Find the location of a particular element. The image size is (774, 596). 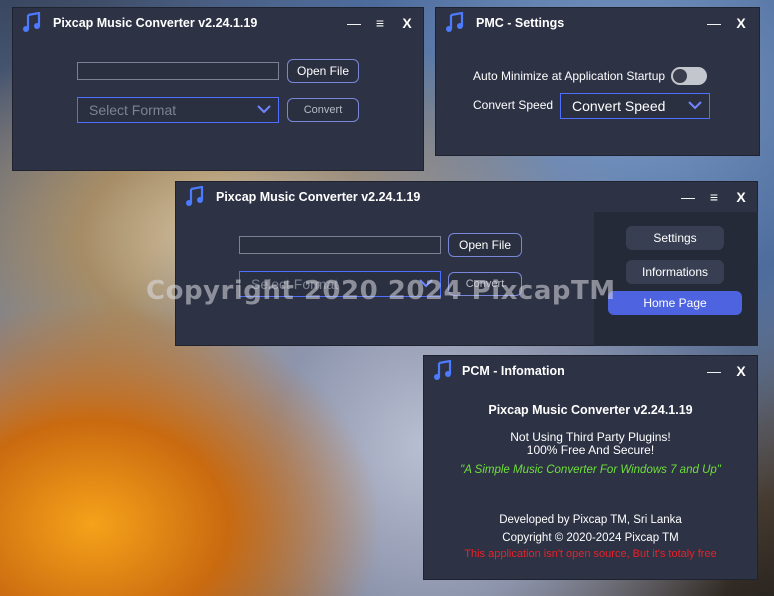

second-titlebar: Pixcap Music Converter v2.24.1.19 — ≡ X is located at coordinates (466, 197).